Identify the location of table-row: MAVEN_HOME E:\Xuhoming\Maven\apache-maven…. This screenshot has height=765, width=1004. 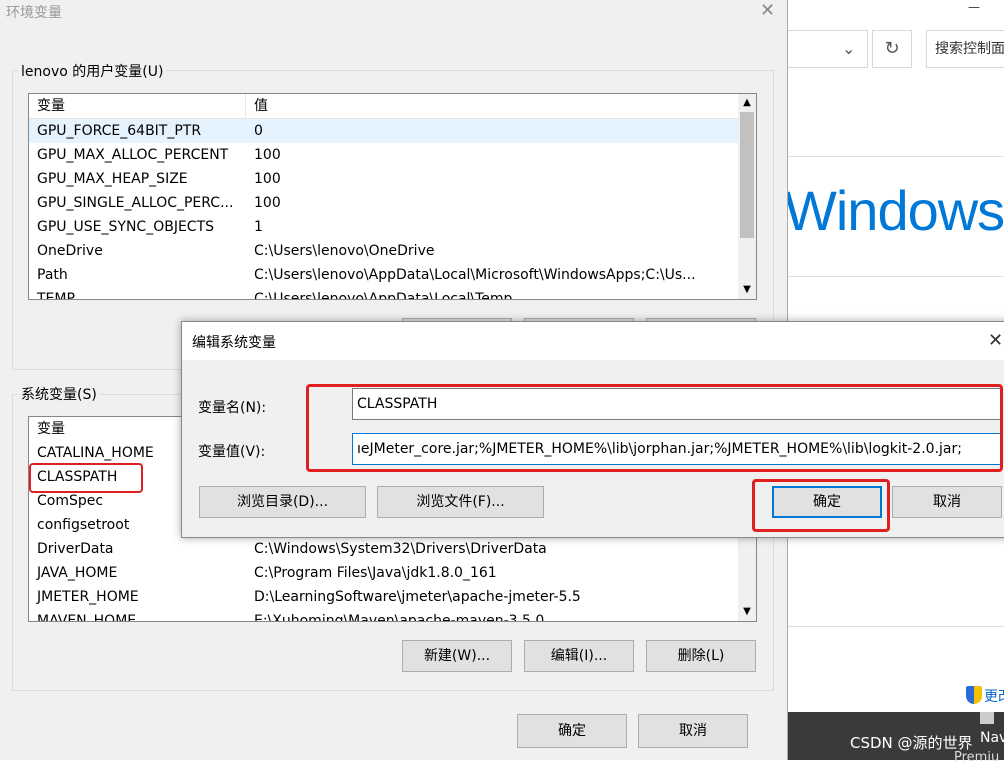
(392, 615).